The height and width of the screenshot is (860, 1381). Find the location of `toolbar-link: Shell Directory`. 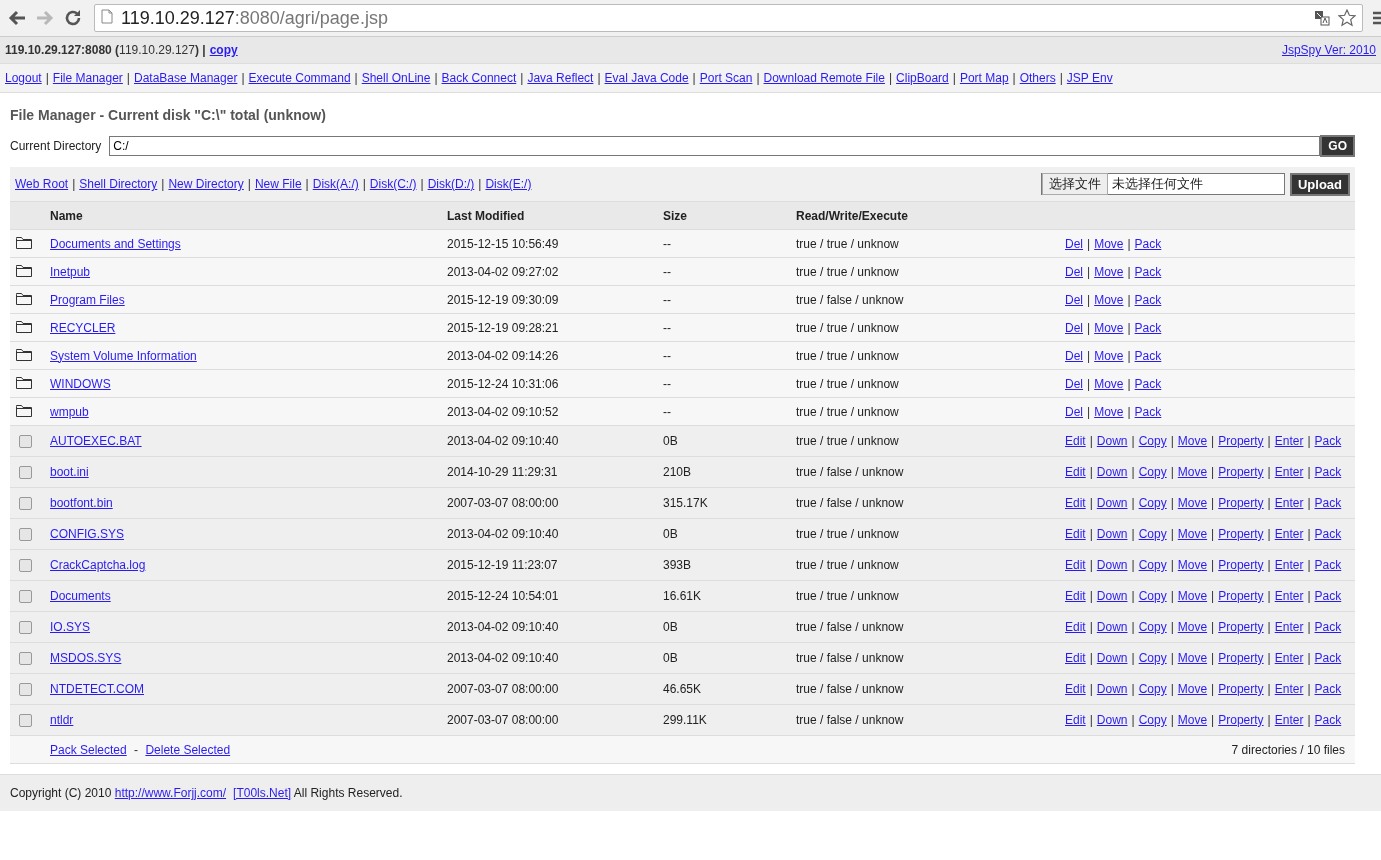

toolbar-link: Shell Directory is located at coordinates (118, 184).